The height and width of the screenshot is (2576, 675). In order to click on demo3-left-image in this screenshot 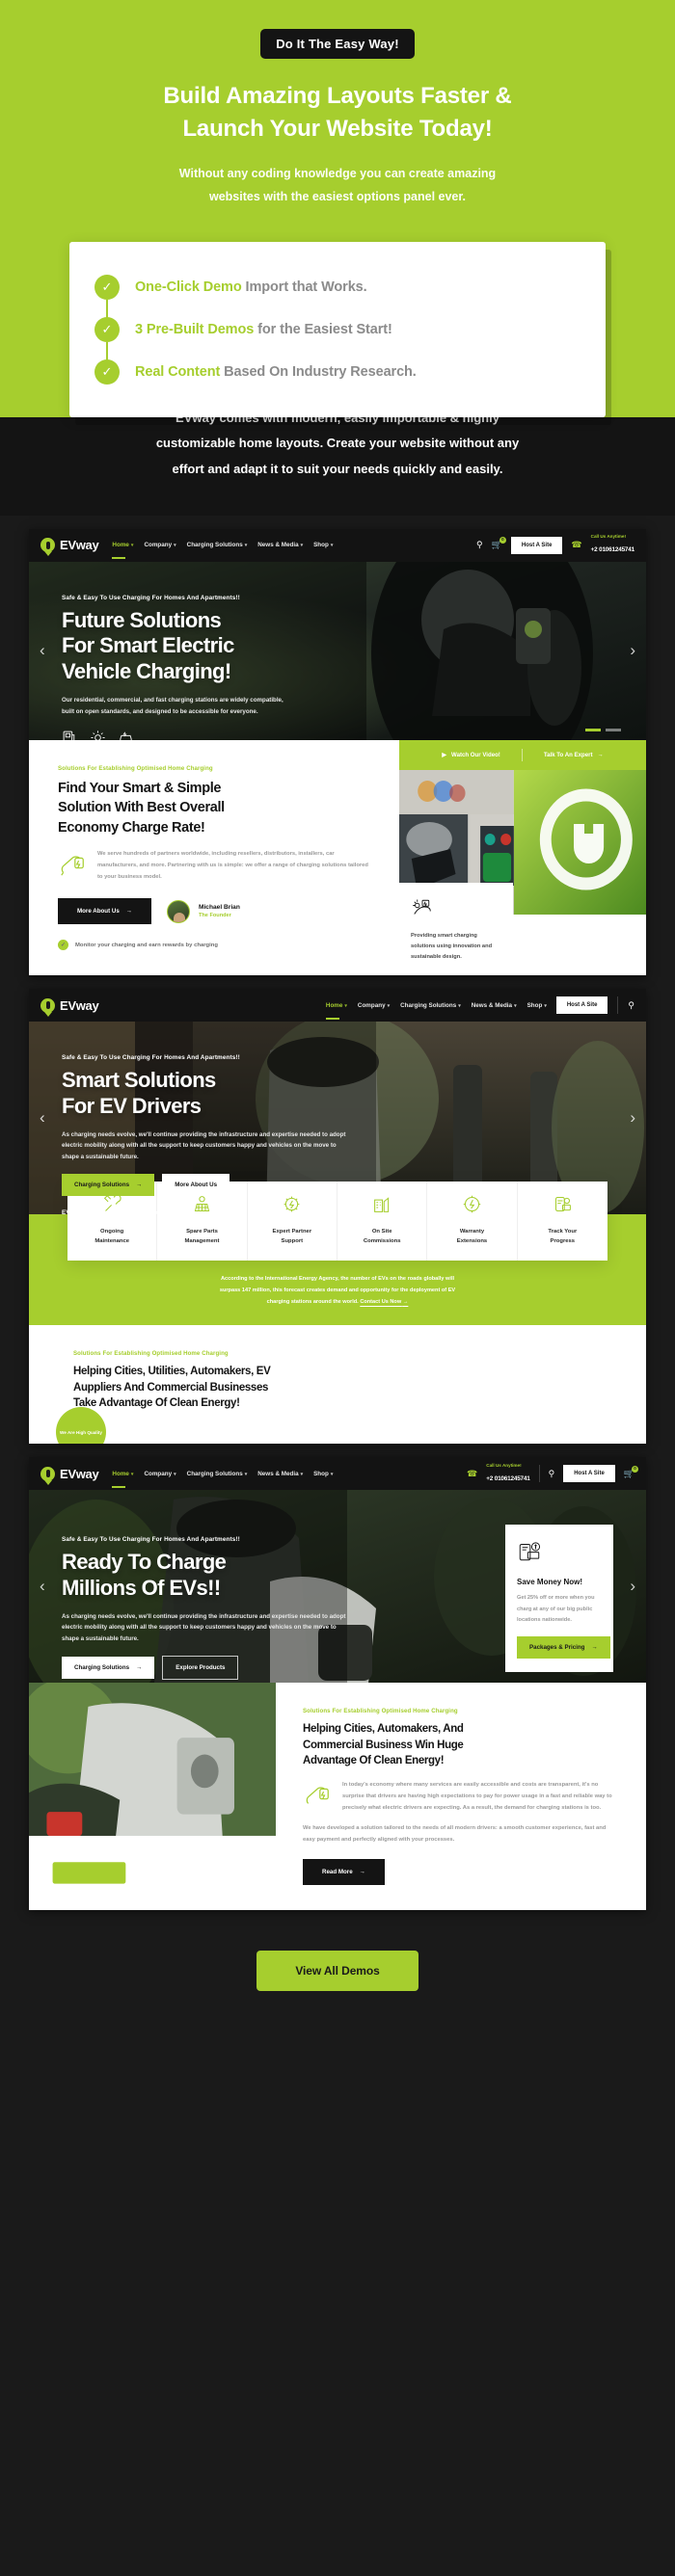, I will do `click(152, 1797)`.